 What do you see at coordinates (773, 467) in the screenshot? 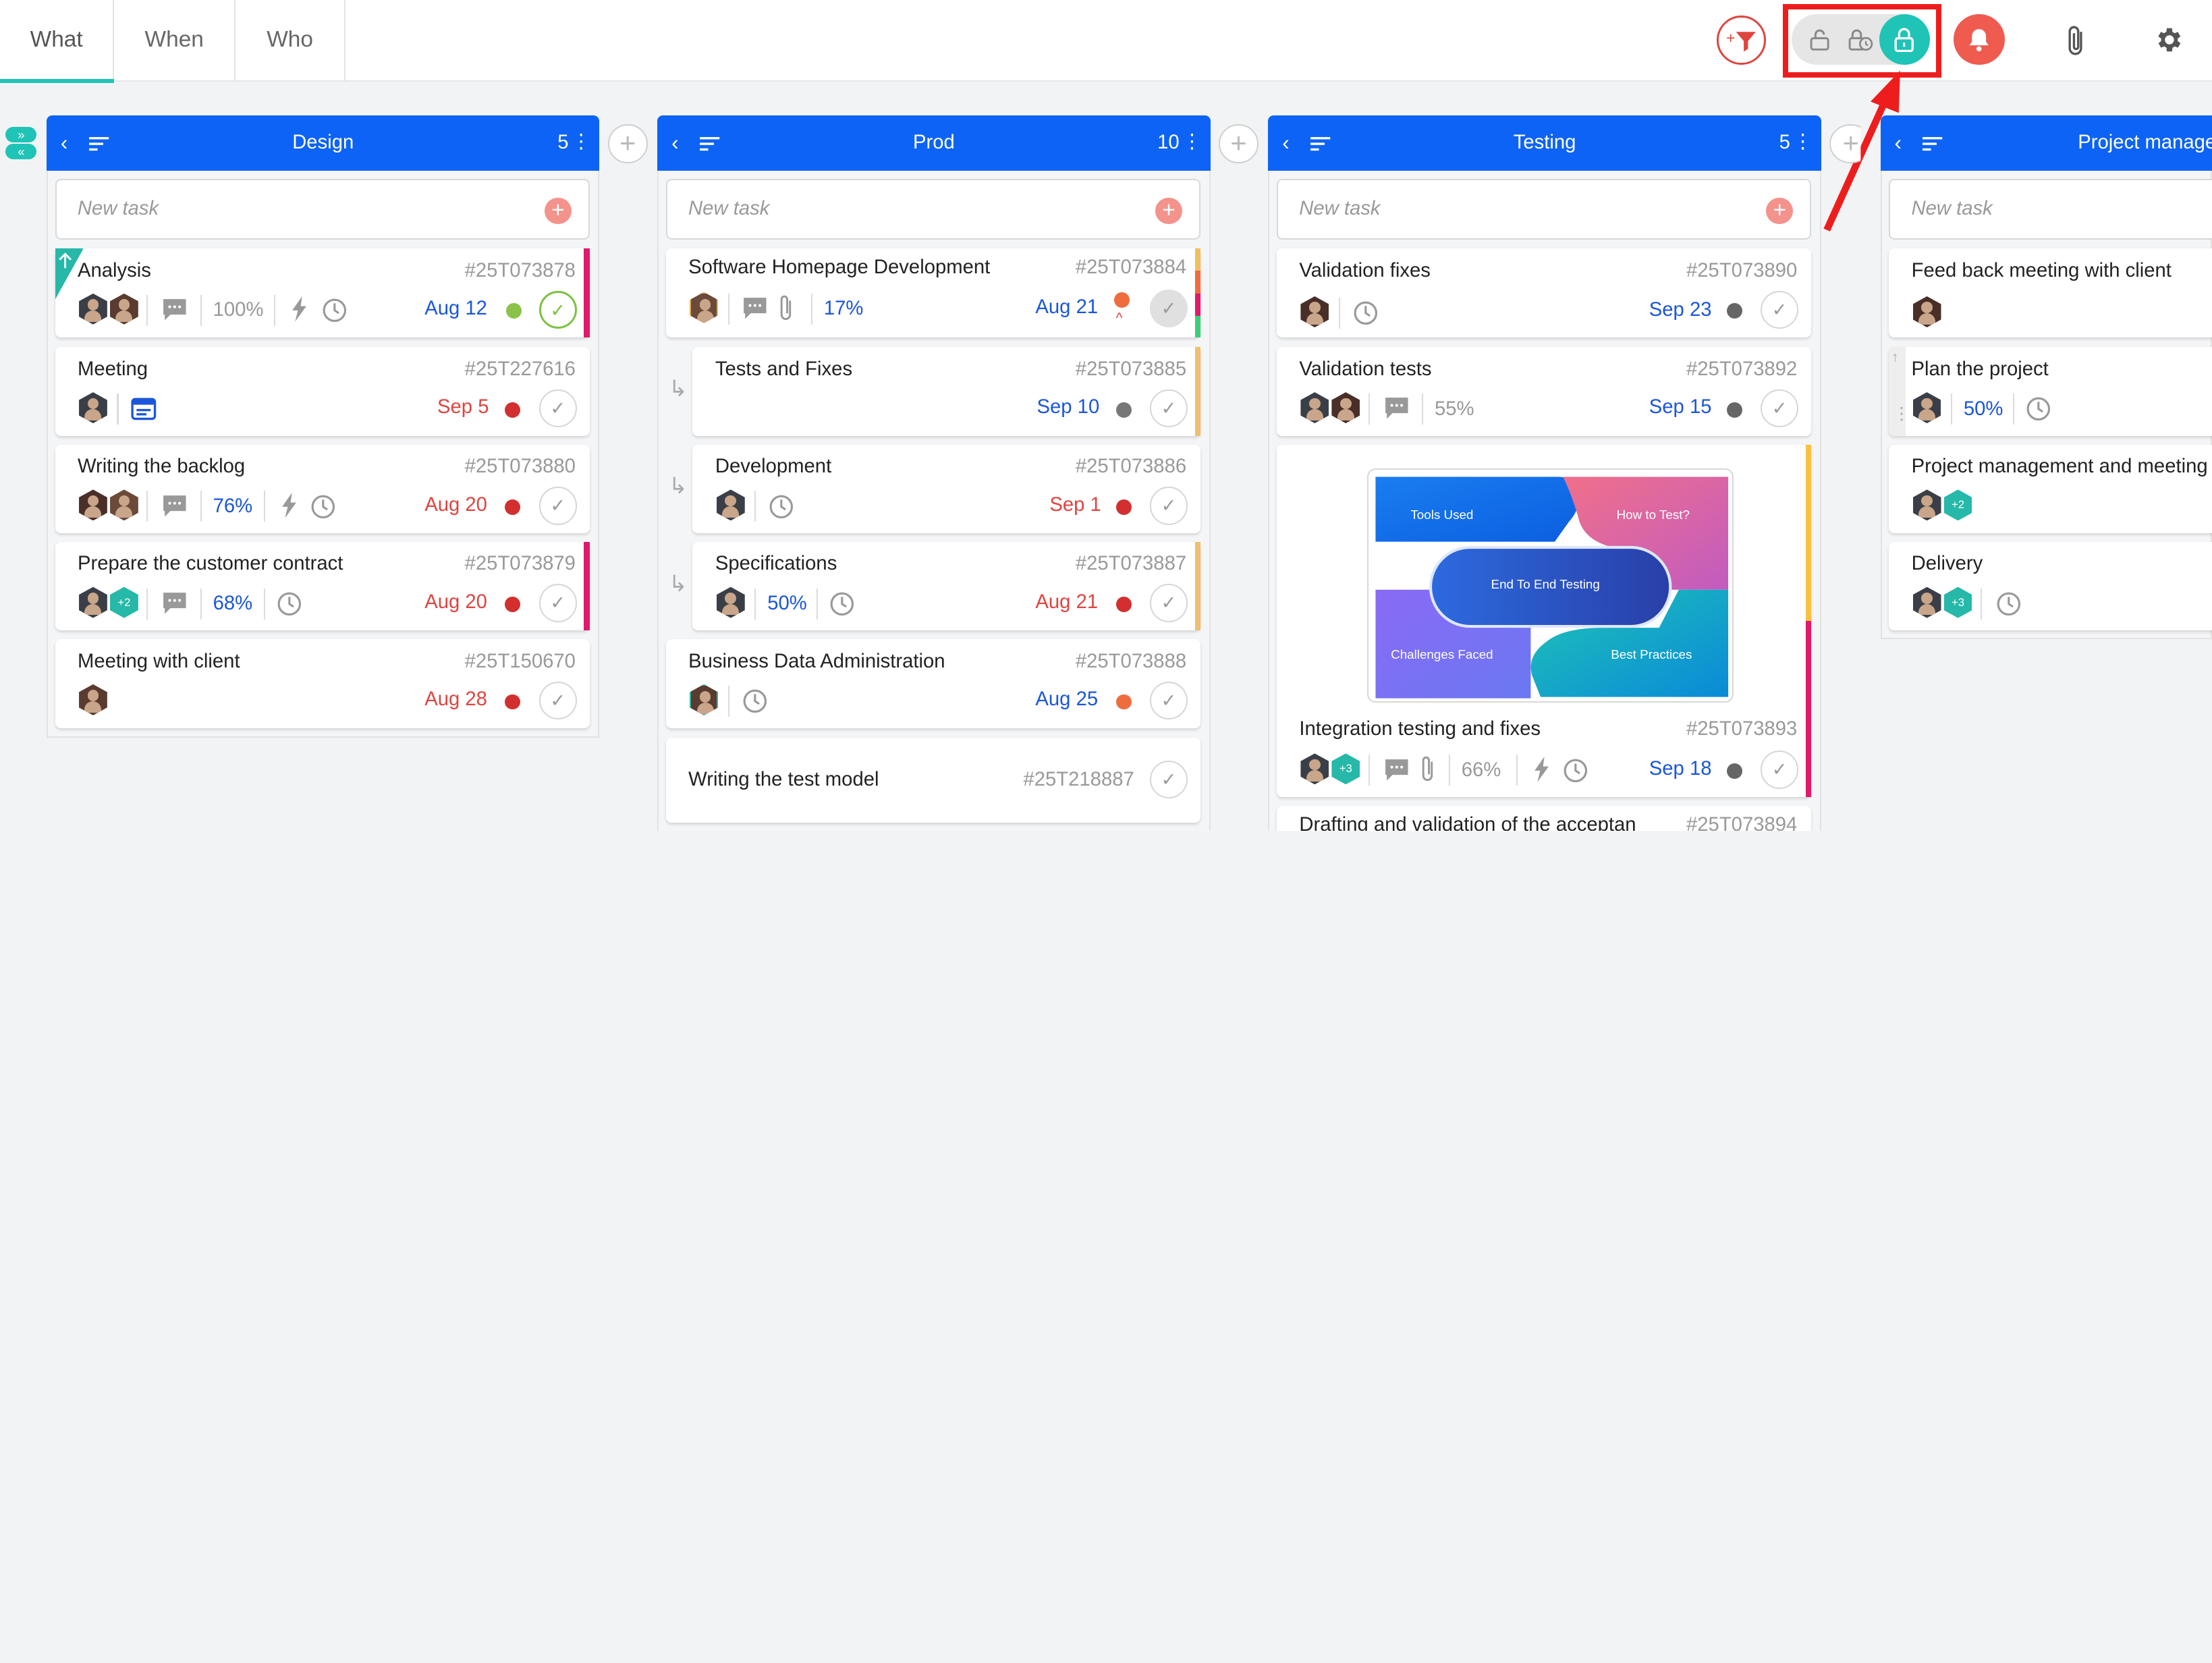
I see `task-title: Development` at bounding box center [773, 467].